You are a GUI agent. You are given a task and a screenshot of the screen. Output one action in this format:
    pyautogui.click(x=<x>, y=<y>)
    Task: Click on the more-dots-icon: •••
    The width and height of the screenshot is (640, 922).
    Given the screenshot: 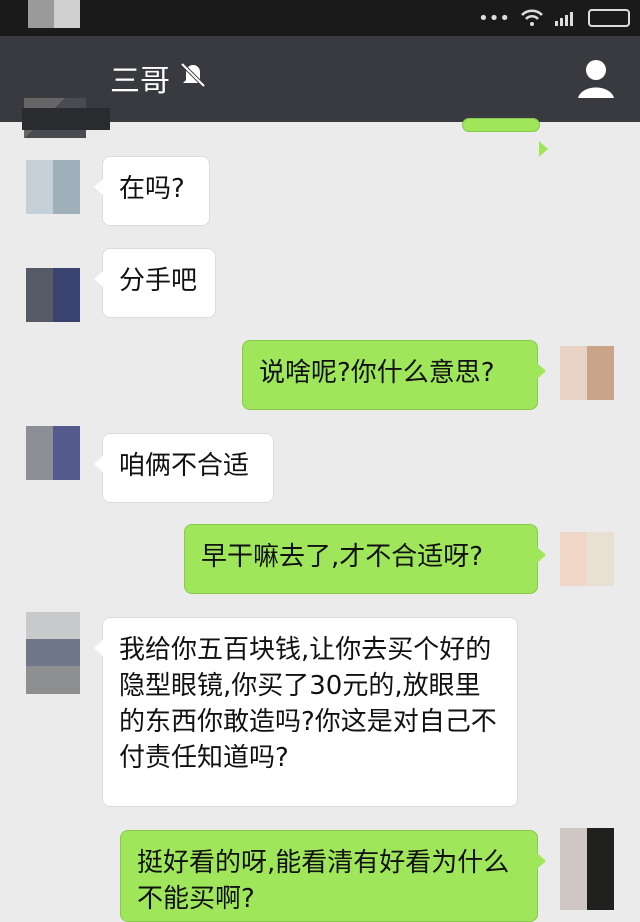 What is the action you would take?
    pyautogui.click(x=494, y=18)
    